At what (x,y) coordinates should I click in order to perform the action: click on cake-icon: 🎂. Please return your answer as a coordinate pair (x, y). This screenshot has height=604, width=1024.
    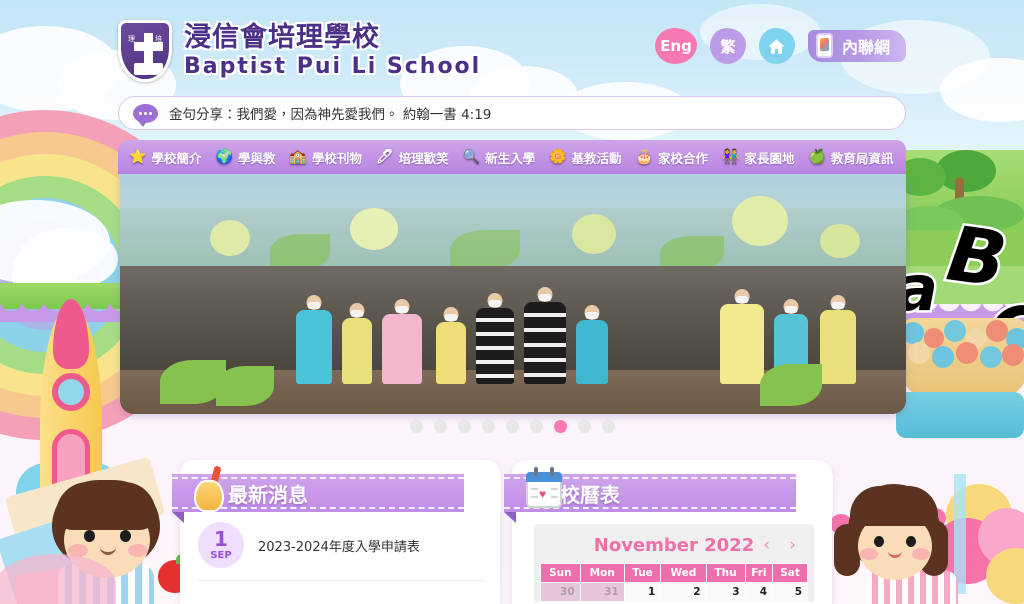
    Looking at the image, I should click on (644, 157).